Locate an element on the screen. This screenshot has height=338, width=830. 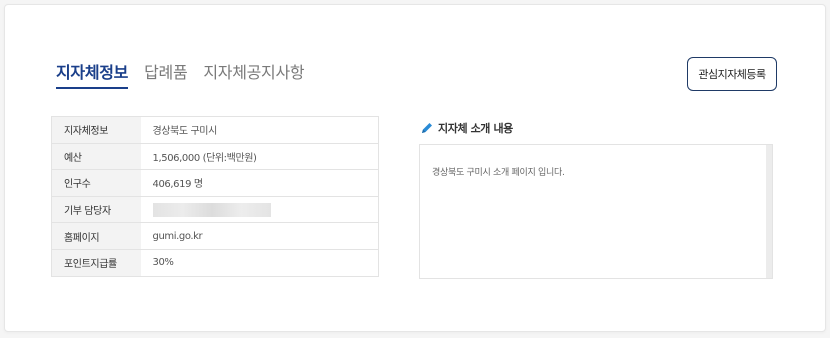
row-value is located at coordinates (259, 210).